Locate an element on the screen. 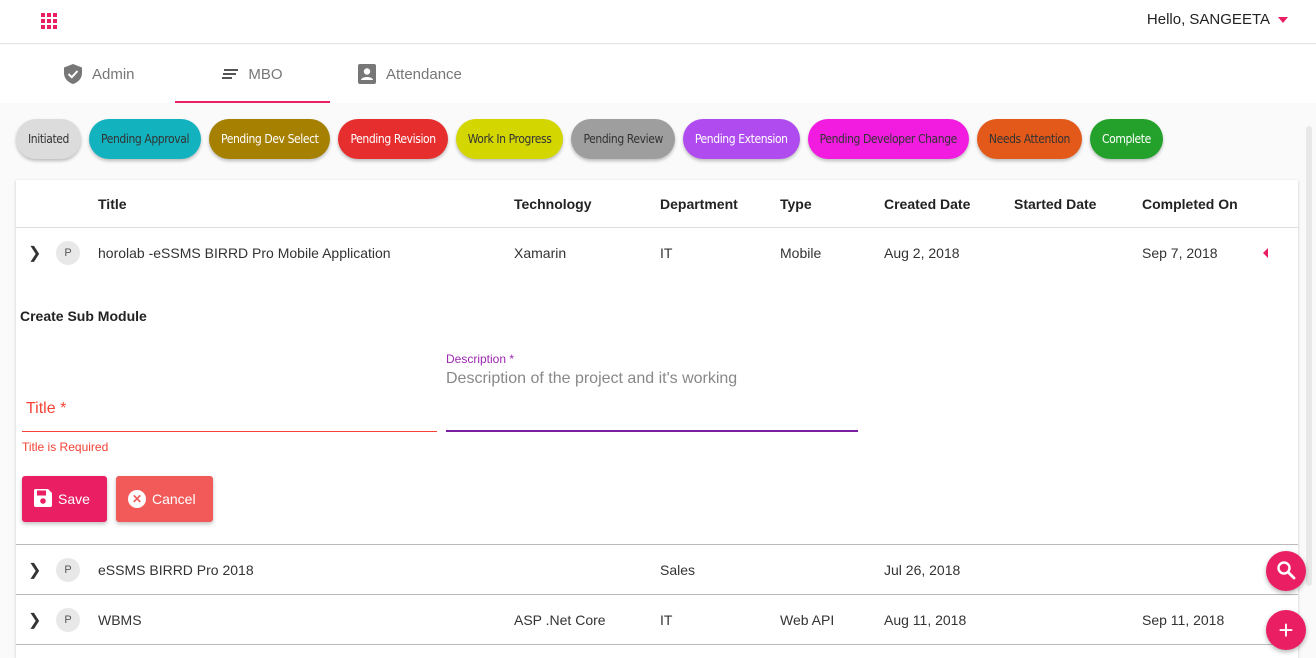  close-circle-icon: ✕ is located at coordinates (137, 499).